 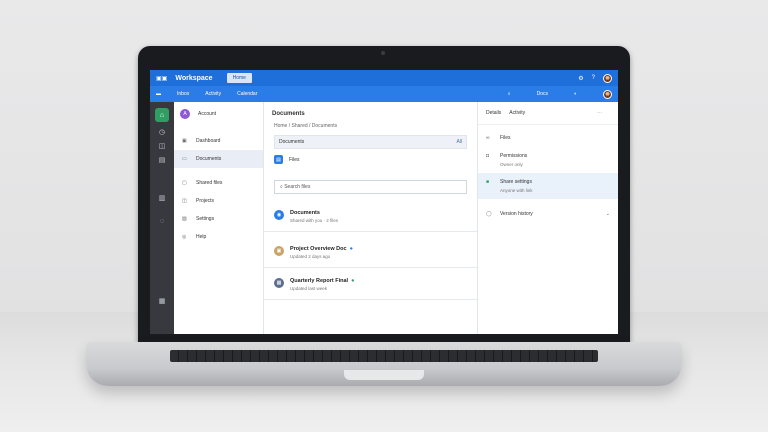 I want to click on grid-icon: ▣, so click(x=184, y=141).